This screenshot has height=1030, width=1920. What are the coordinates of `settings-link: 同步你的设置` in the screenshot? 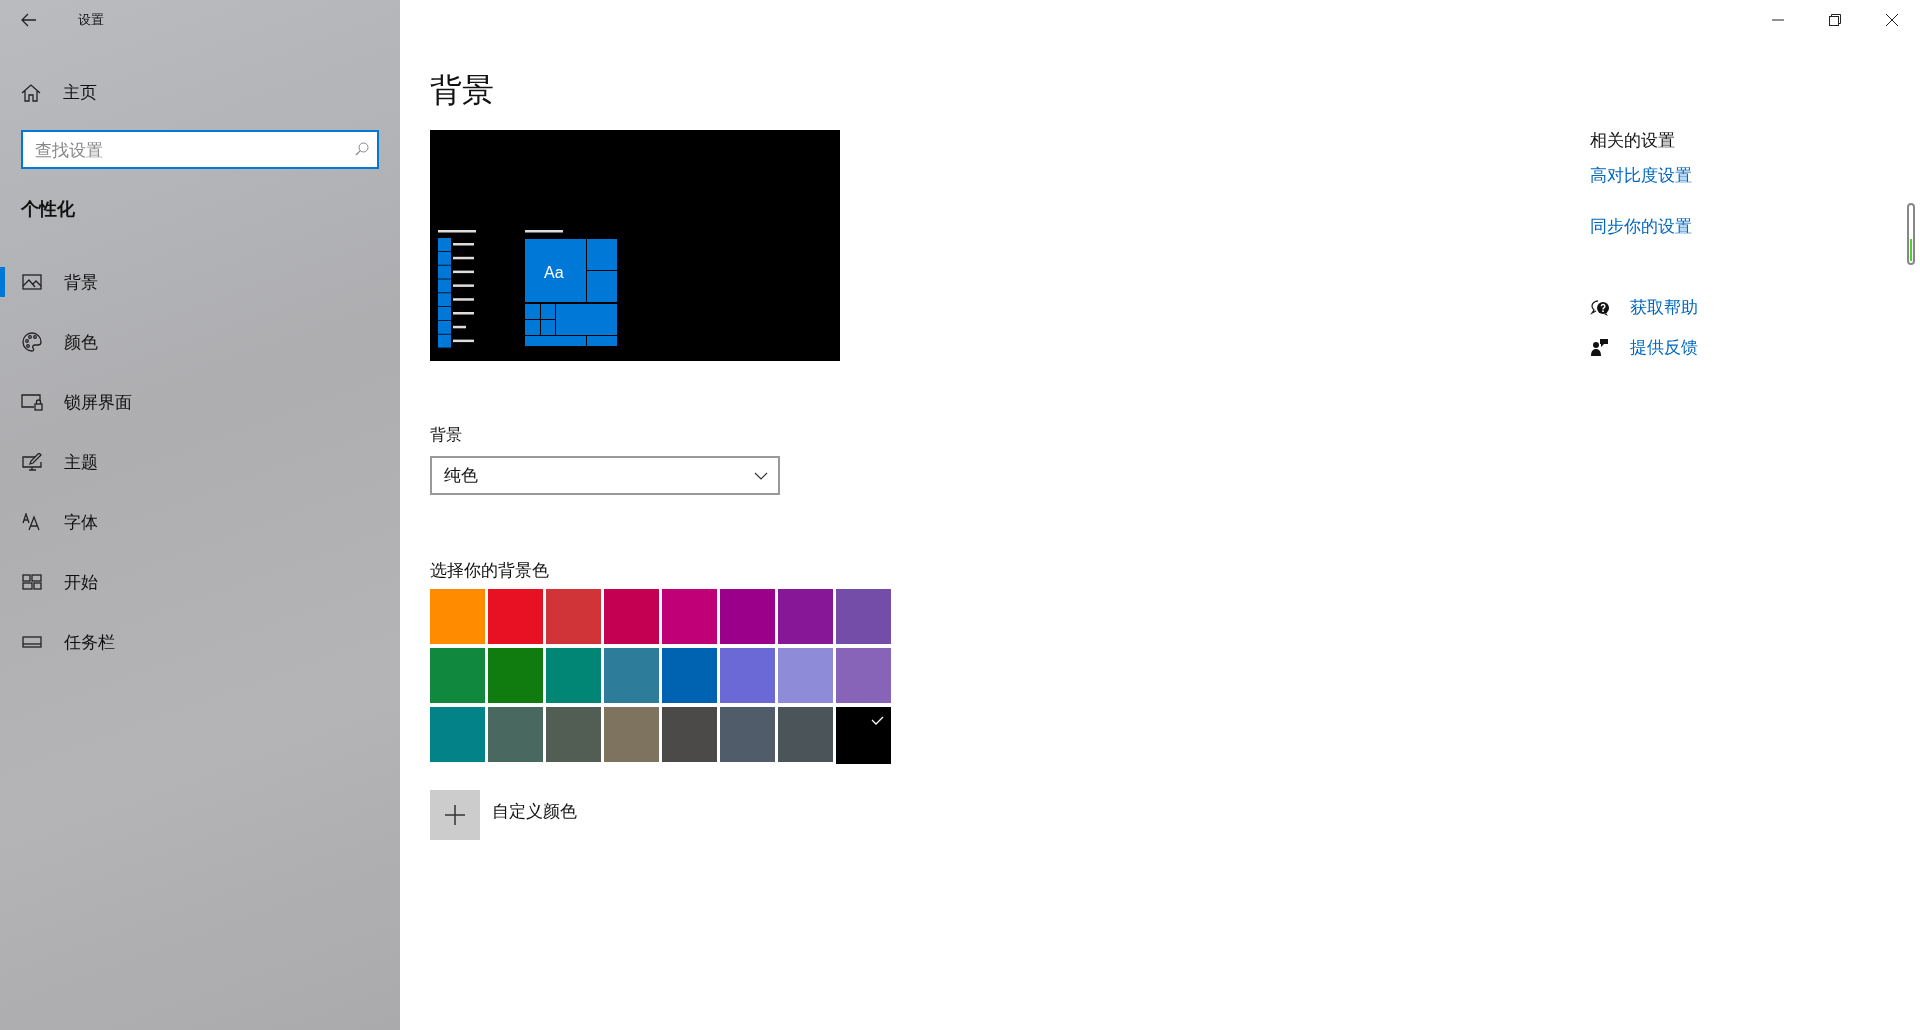 It's located at (1641, 226).